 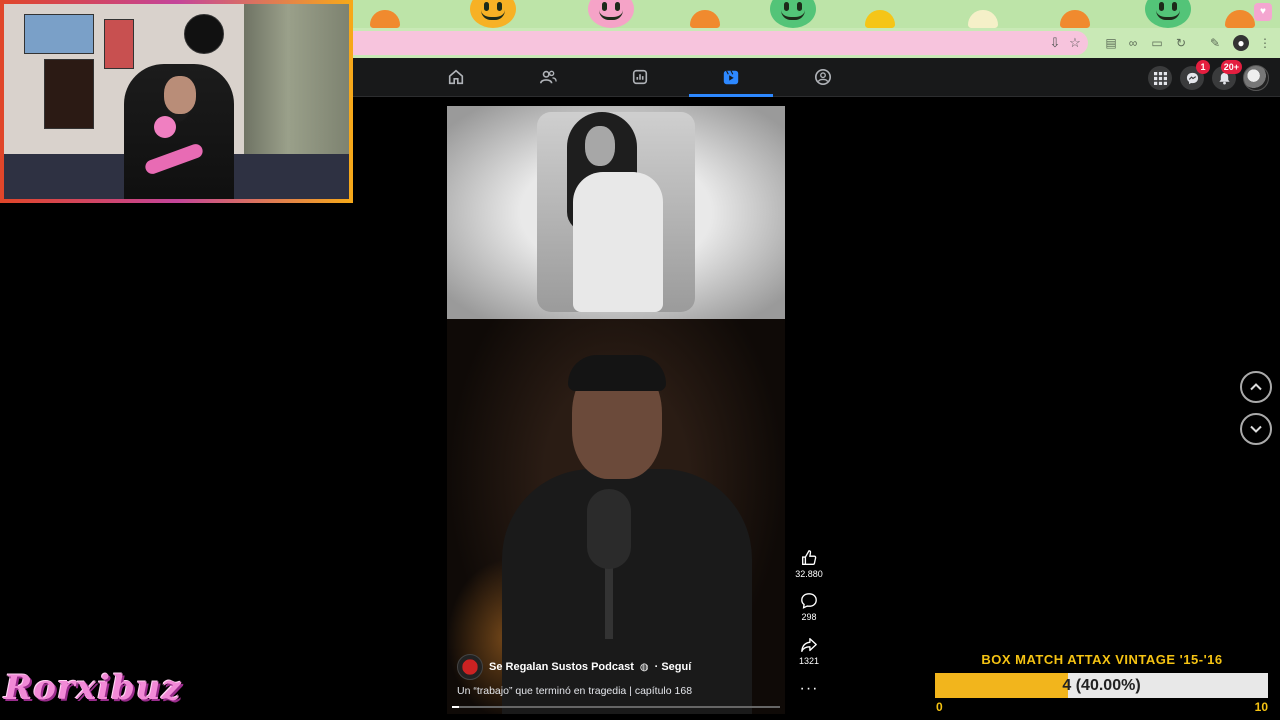 I want to click on browser-toolbar: ⇩ ☆ ▤ ∞ ▭ ↻ ✎ ● ⋮, so click(x=816, y=43).